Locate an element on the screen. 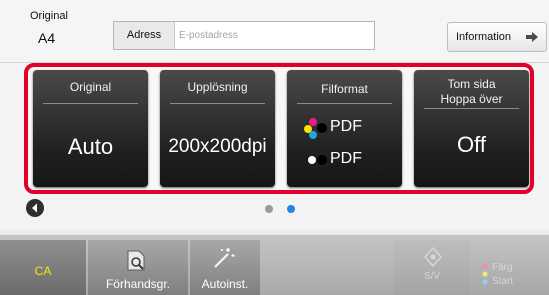  bw-start-button: S/V is located at coordinates (432, 267).